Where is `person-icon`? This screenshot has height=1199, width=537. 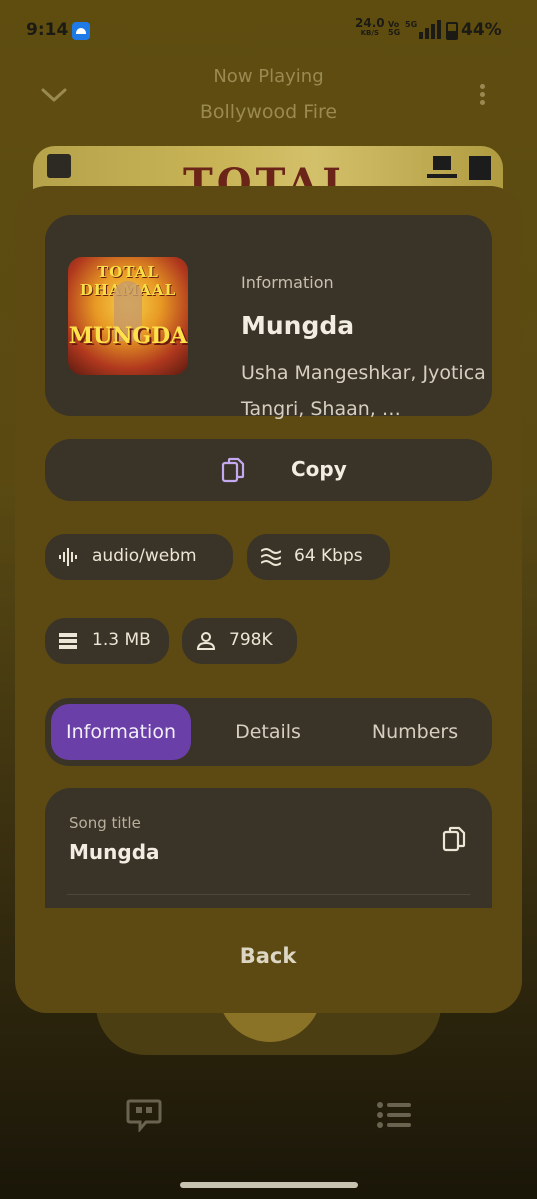
person-icon is located at coordinates (206, 641).